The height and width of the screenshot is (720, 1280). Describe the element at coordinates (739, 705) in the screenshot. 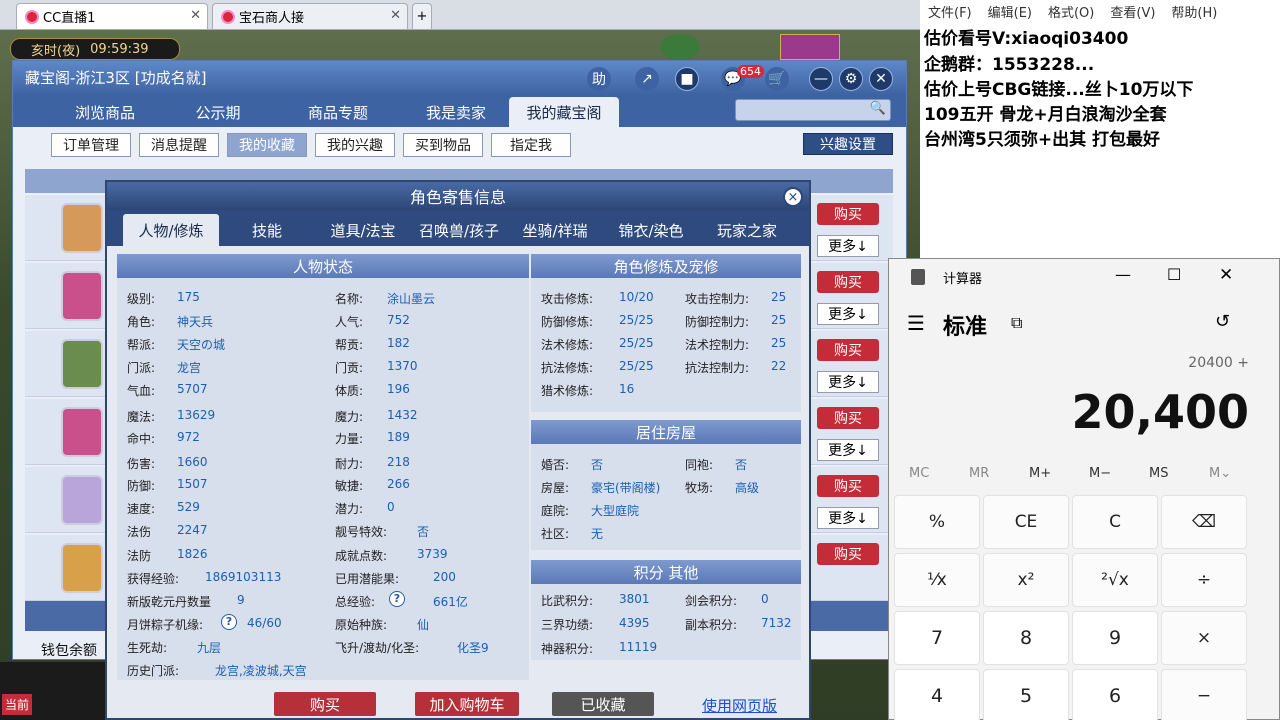

I see `web-version-link: 使用网页版` at that location.